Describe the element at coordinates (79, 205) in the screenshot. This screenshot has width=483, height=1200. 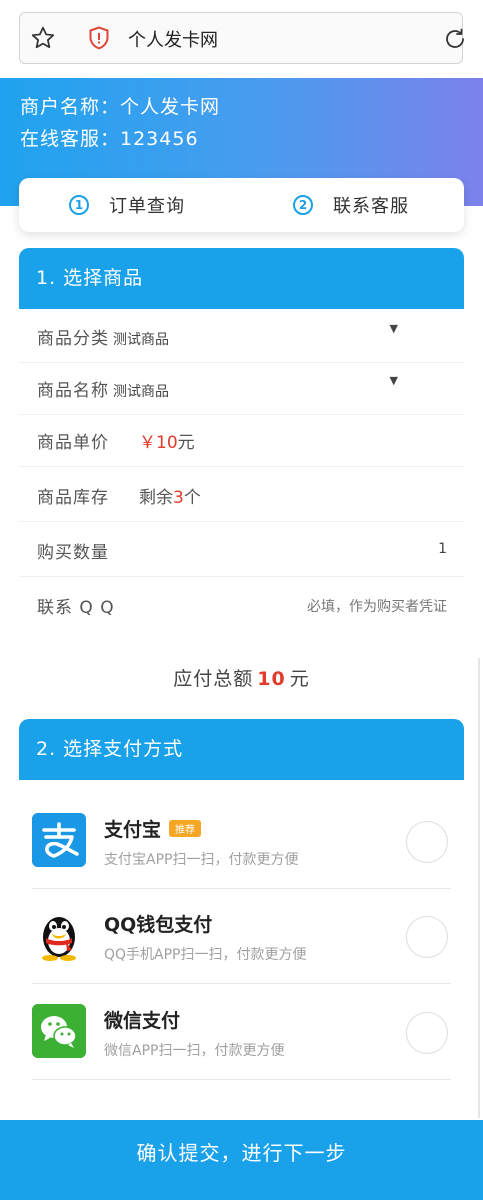
I see `number-badge-1: 1` at that location.